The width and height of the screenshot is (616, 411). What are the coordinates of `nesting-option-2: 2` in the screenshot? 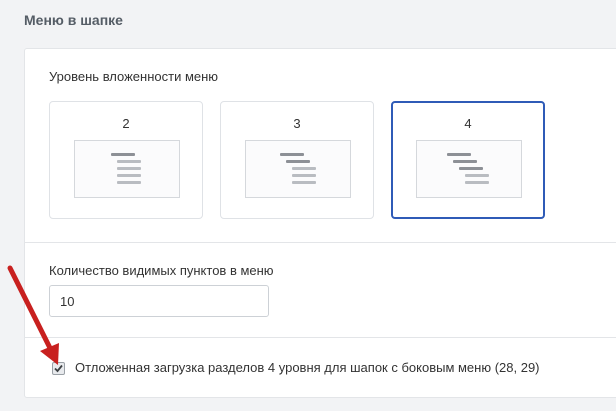 It's located at (126, 160).